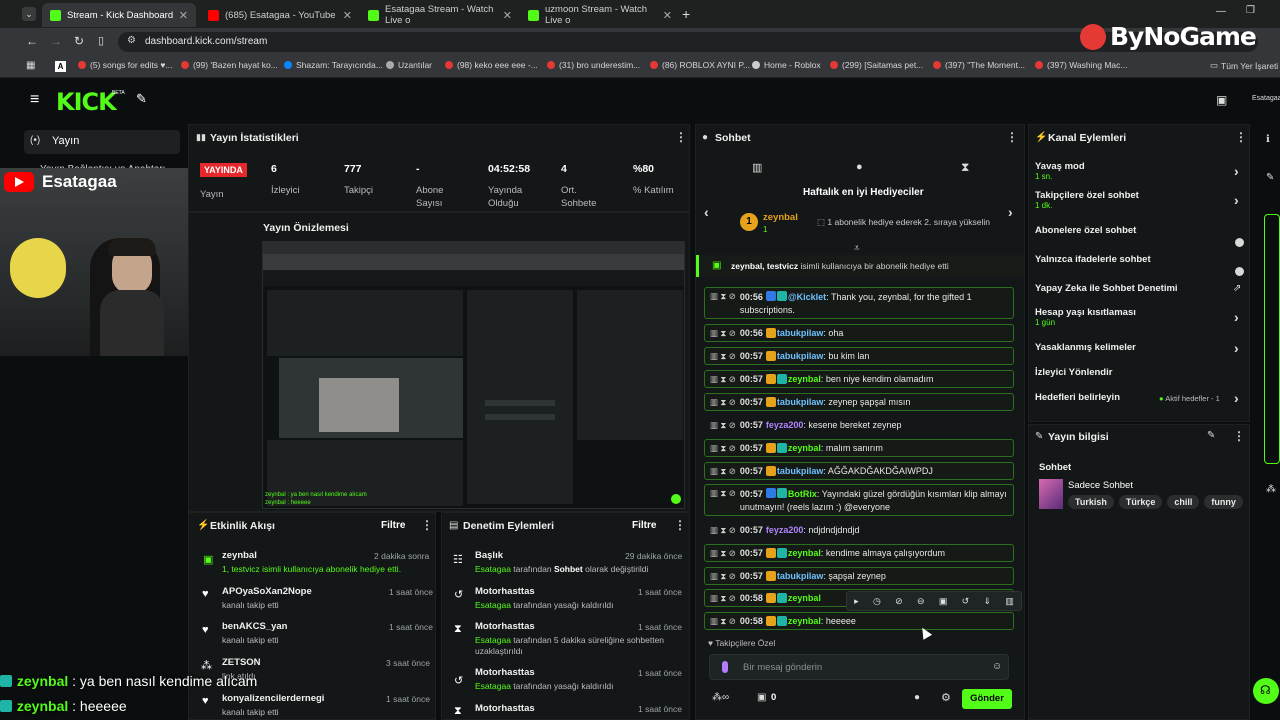 The image size is (1280, 720). What do you see at coordinates (79, 41) in the screenshot?
I see `reload-icon: ↻` at bounding box center [79, 41].